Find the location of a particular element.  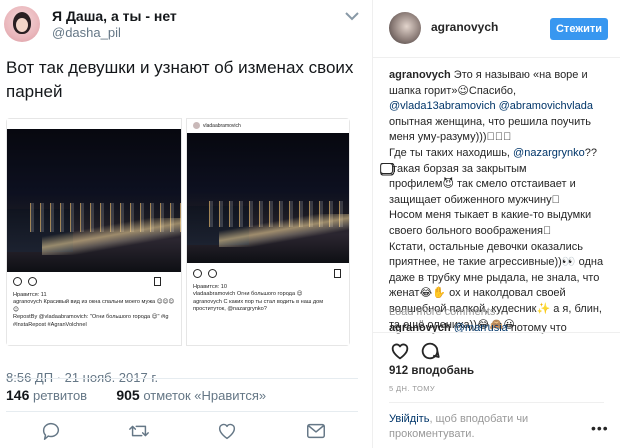

tweet-stats: 146 ретвитов 905 отметок «Нравится» is located at coordinates (136, 395).